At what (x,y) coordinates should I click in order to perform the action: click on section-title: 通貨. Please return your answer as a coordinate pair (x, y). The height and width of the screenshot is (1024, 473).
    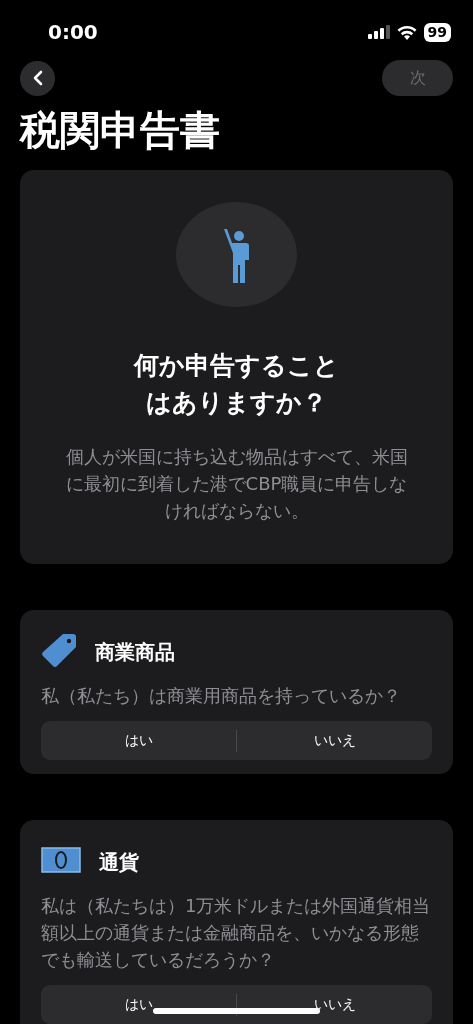
    Looking at the image, I should click on (119, 862).